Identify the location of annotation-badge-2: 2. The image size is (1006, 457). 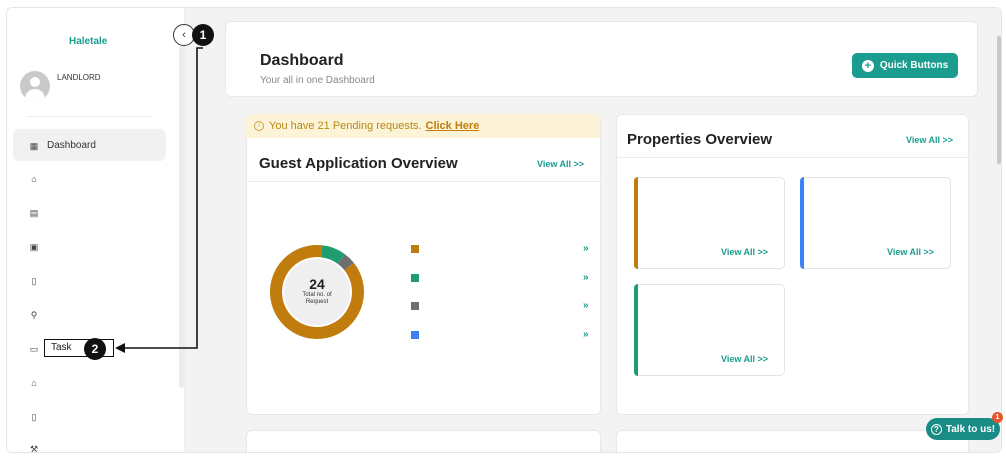
(95, 349).